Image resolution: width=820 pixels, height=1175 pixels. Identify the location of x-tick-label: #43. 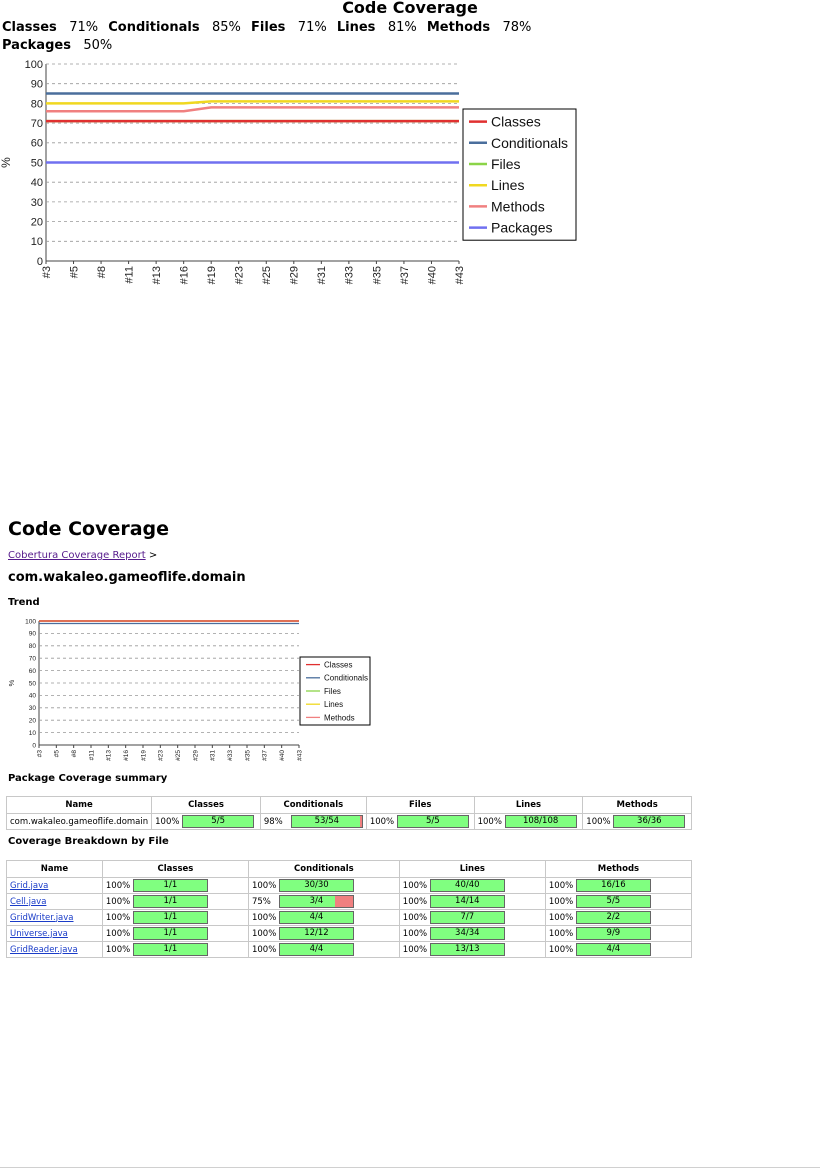
(460, 275).